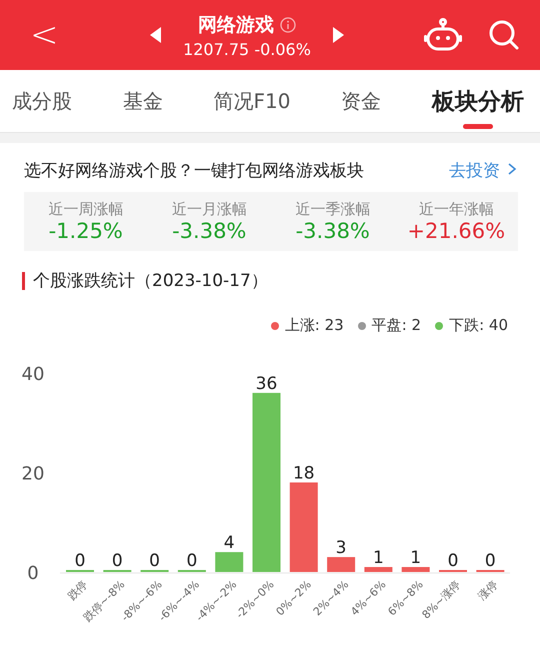  What do you see at coordinates (33, 573) in the screenshot?
I see `y-tick-label: 0` at bounding box center [33, 573].